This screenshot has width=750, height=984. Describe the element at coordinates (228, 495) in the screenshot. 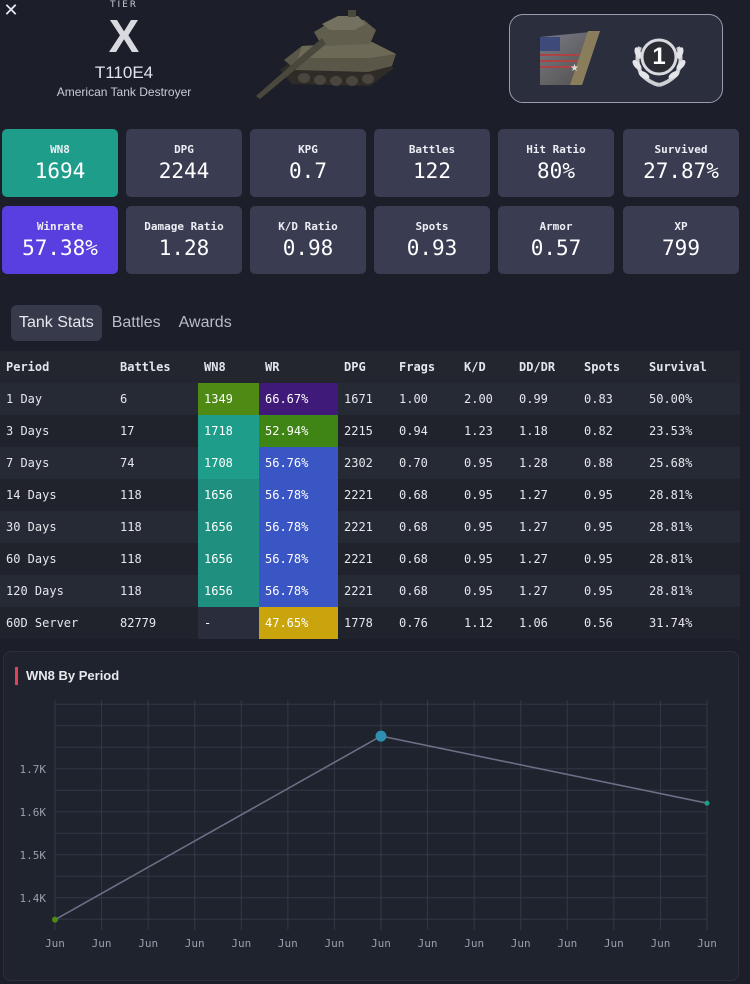

I see `cell-wn8: 1656` at that location.